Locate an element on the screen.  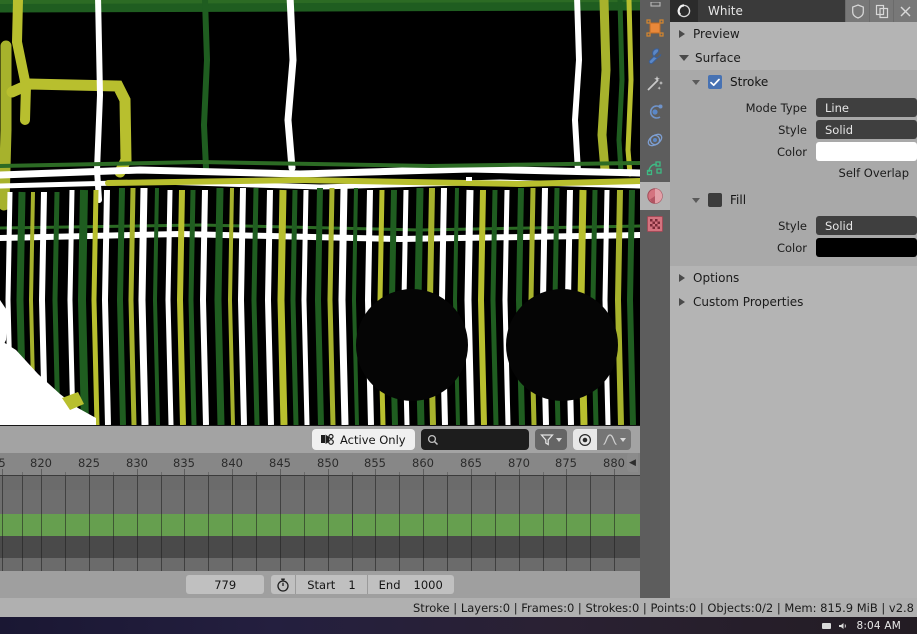
current-frame-field: 779 is located at coordinates (225, 584).